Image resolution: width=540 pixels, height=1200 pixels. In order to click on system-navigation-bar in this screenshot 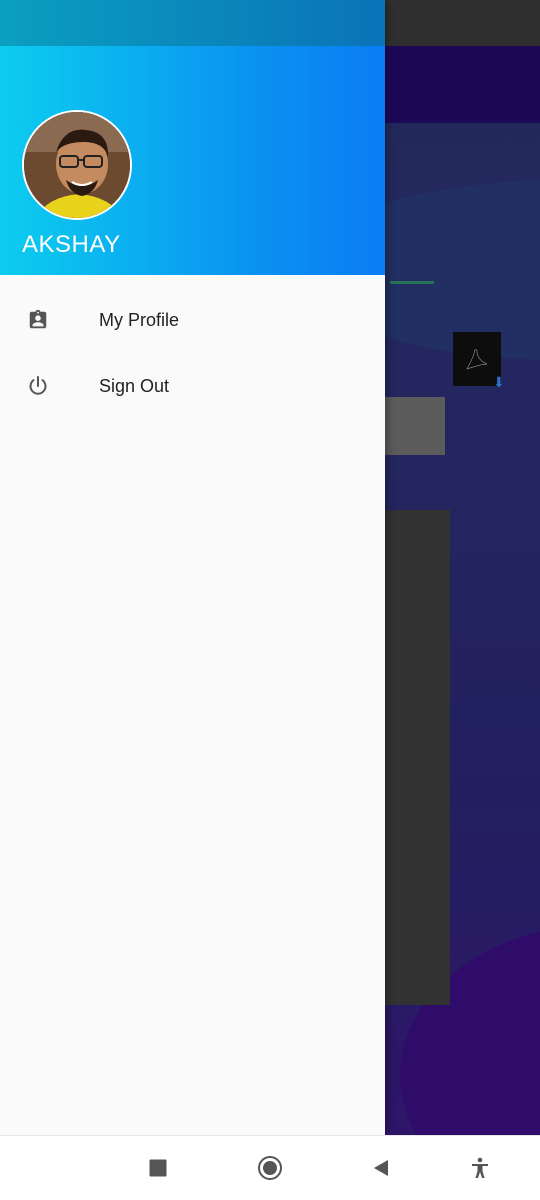, I will do `click(270, 1167)`.